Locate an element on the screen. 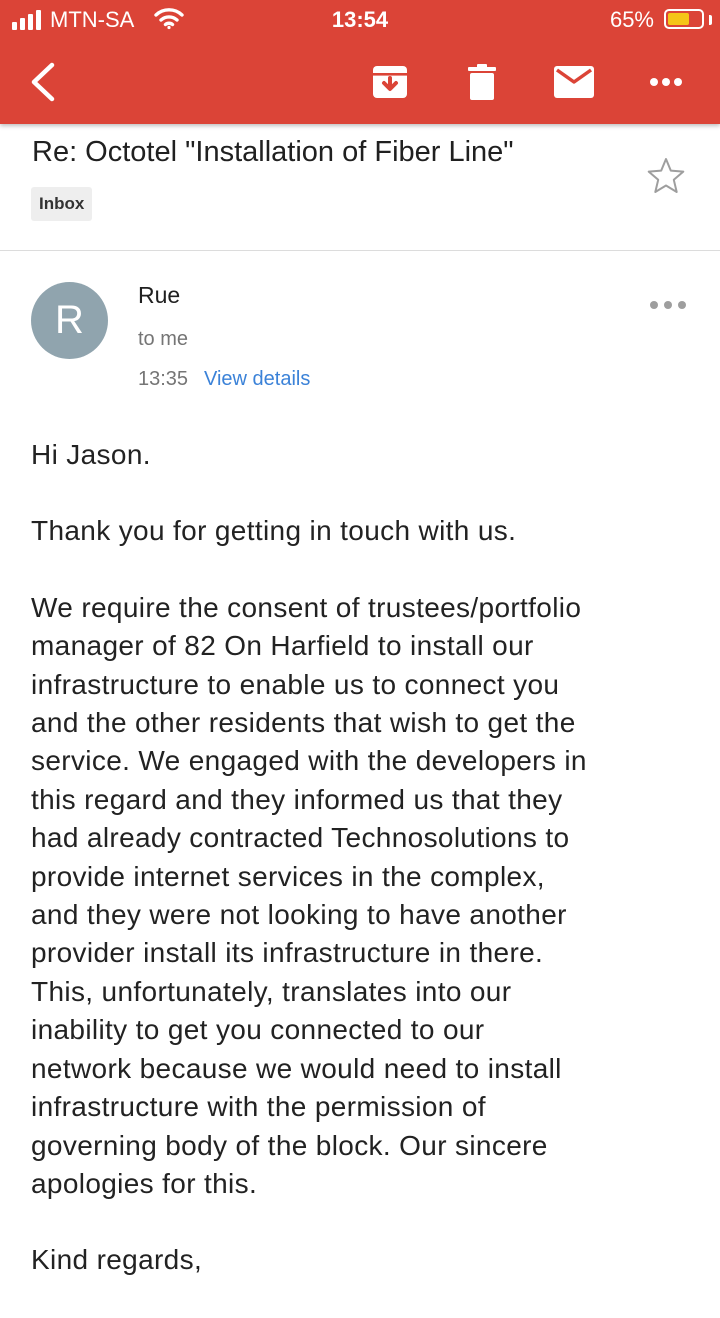 This screenshot has height=1318, width=720. back-button is located at coordinates (43, 82).